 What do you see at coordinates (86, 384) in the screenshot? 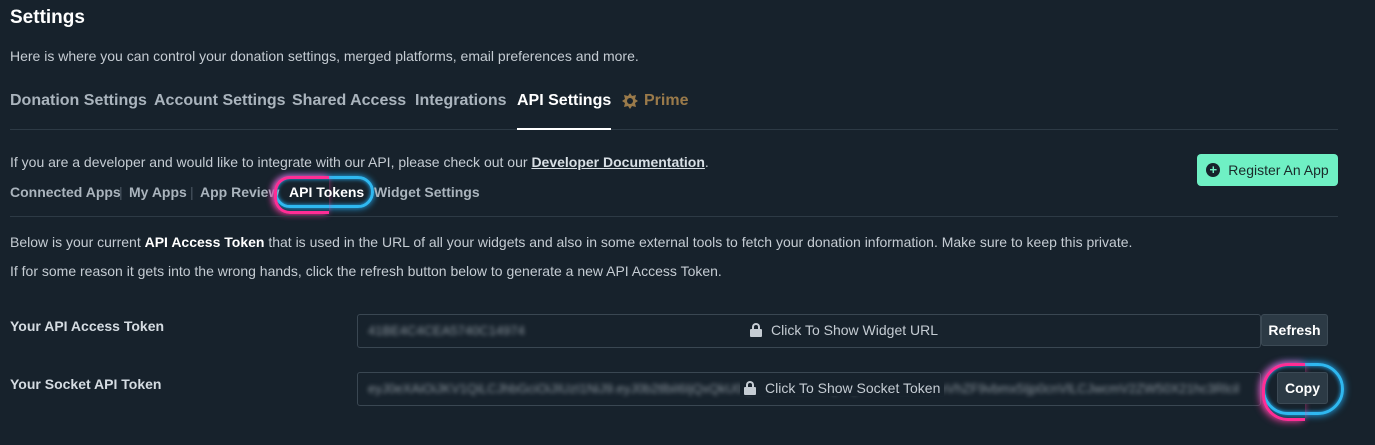
I see `socket-token-label: Your Socket API Token` at bounding box center [86, 384].